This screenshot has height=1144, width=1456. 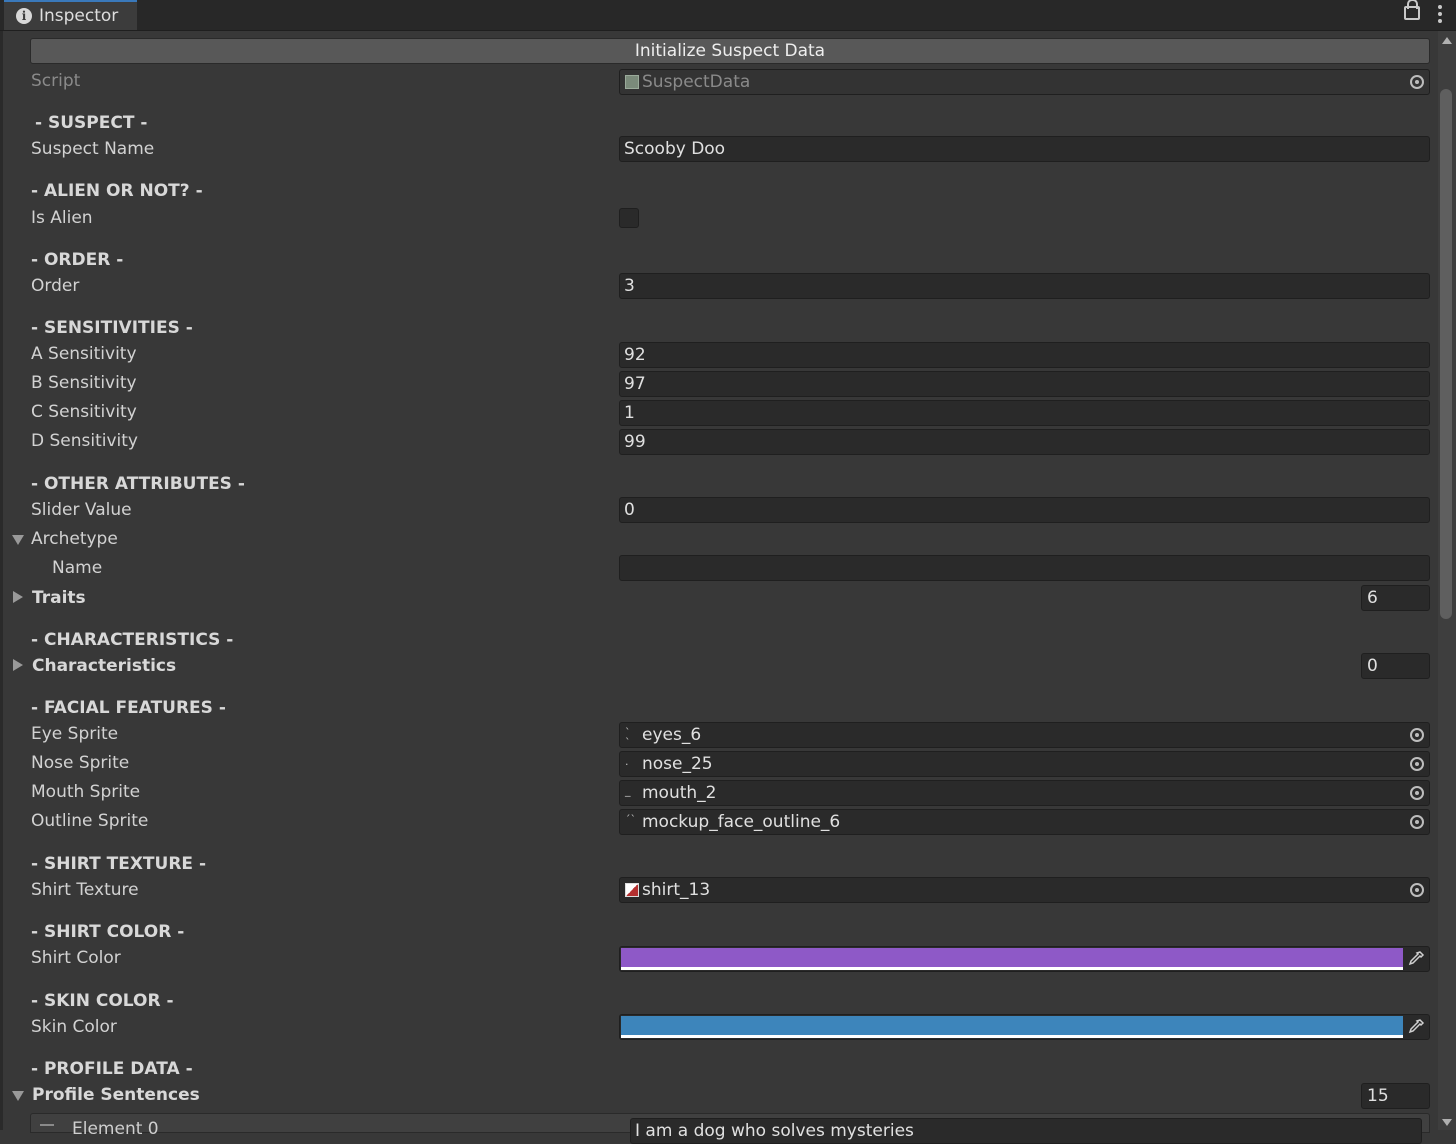 I want to click on mouth-sprite-value: mouth_2, so click(x=679, y=793).